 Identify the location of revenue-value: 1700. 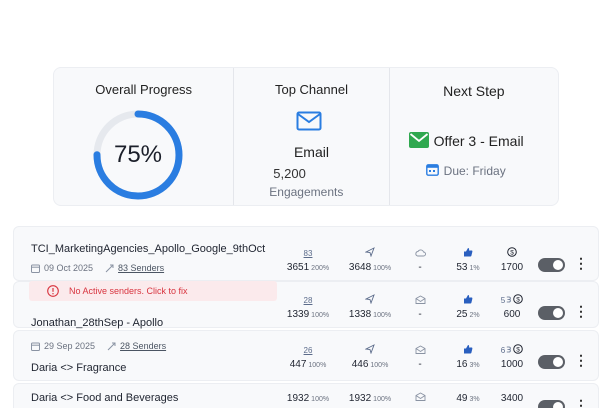
(512, 267).